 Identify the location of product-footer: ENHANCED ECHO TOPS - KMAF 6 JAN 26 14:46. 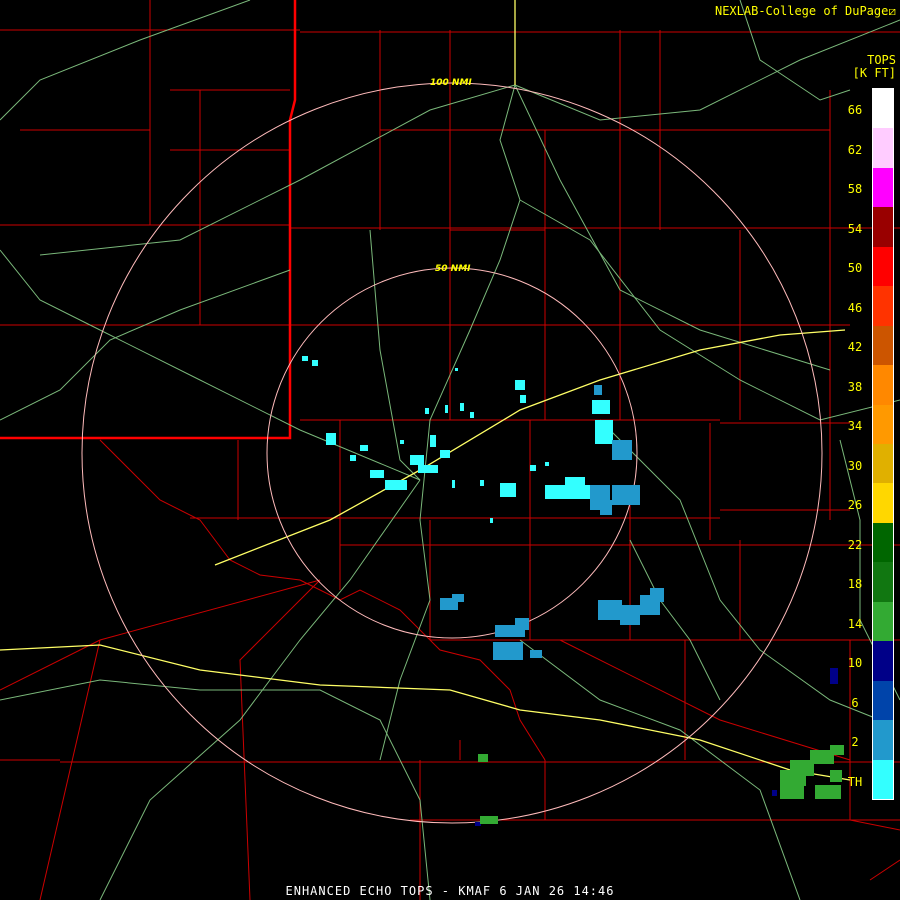
(450, 891).